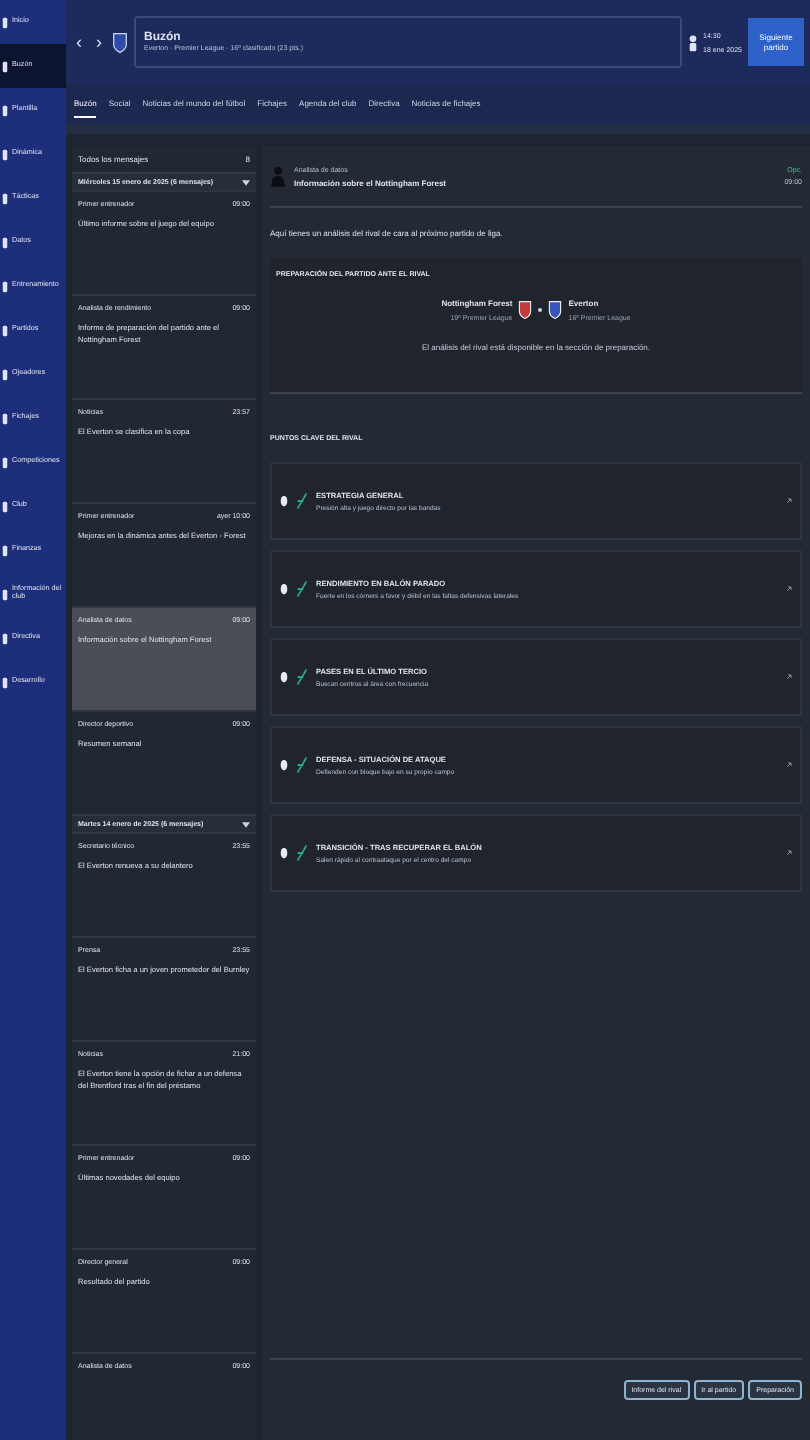 This screenshot has height=1440, width=810. Describe the element at coordinates (99, 42) in the screenshot. I see `forward-button: ›` at that location.